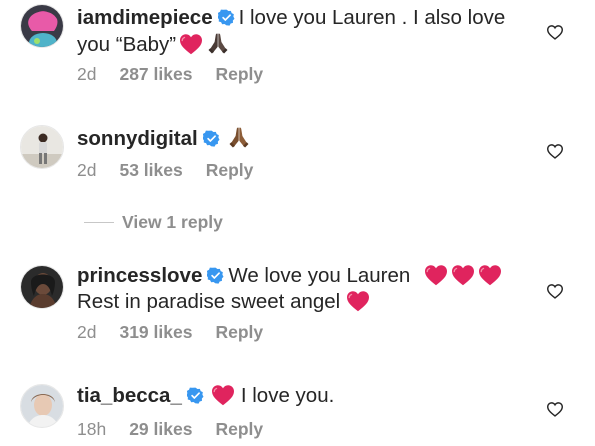 This screenshot has width=595, height=446. Describe the element at coordinates (155, 74) in the screenshot. I see `likes-count: 287 likes` at that location.